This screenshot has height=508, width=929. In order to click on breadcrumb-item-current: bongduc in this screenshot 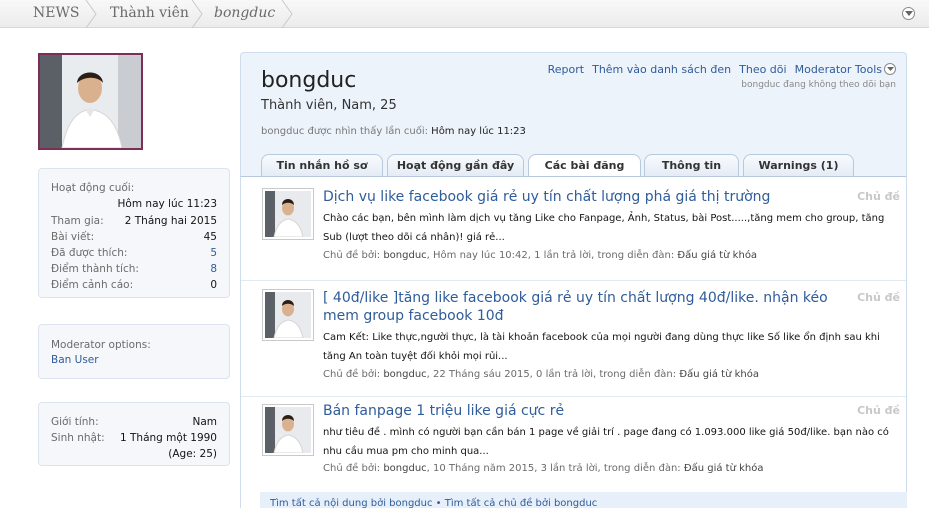, I will do `click(245, 13)`.